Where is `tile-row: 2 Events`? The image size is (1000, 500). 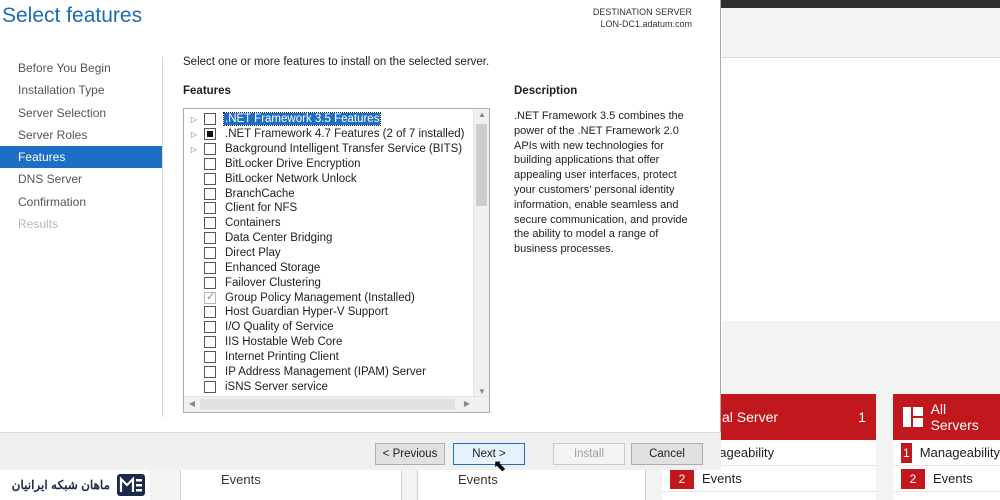
tile-row: 2 Events is located at coordinates (946, 479).